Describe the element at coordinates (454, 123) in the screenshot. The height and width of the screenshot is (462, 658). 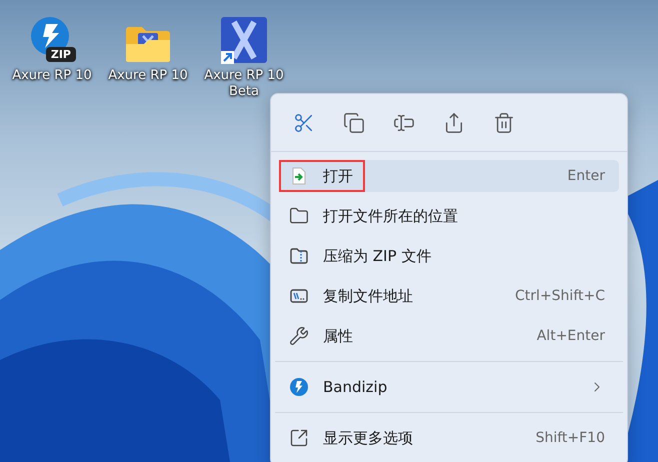
I see `share-icon` at that location.